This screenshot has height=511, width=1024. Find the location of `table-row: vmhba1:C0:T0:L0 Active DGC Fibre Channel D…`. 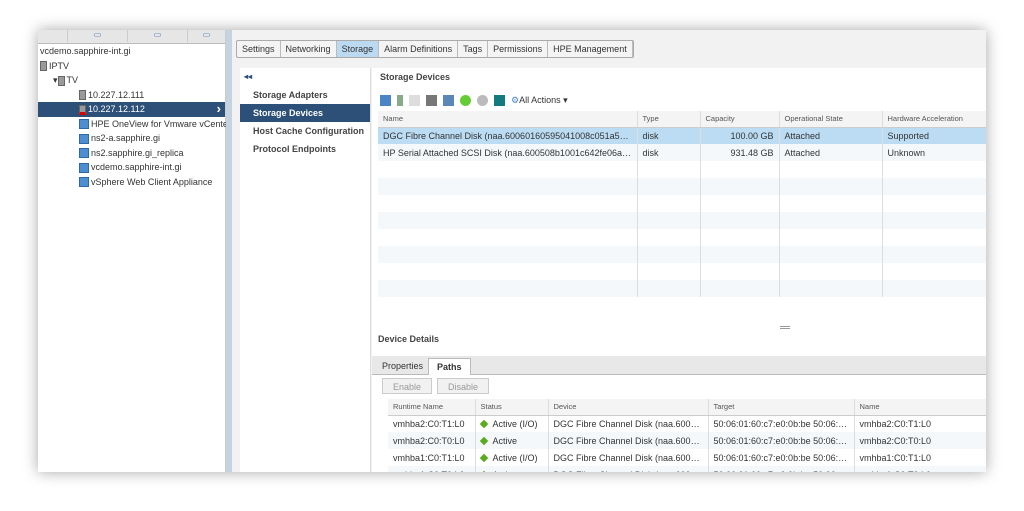

table-row: vmhba1:C0:T0:L0 Active DGC Fibre Channel D… is located at coordinates (687, 469).